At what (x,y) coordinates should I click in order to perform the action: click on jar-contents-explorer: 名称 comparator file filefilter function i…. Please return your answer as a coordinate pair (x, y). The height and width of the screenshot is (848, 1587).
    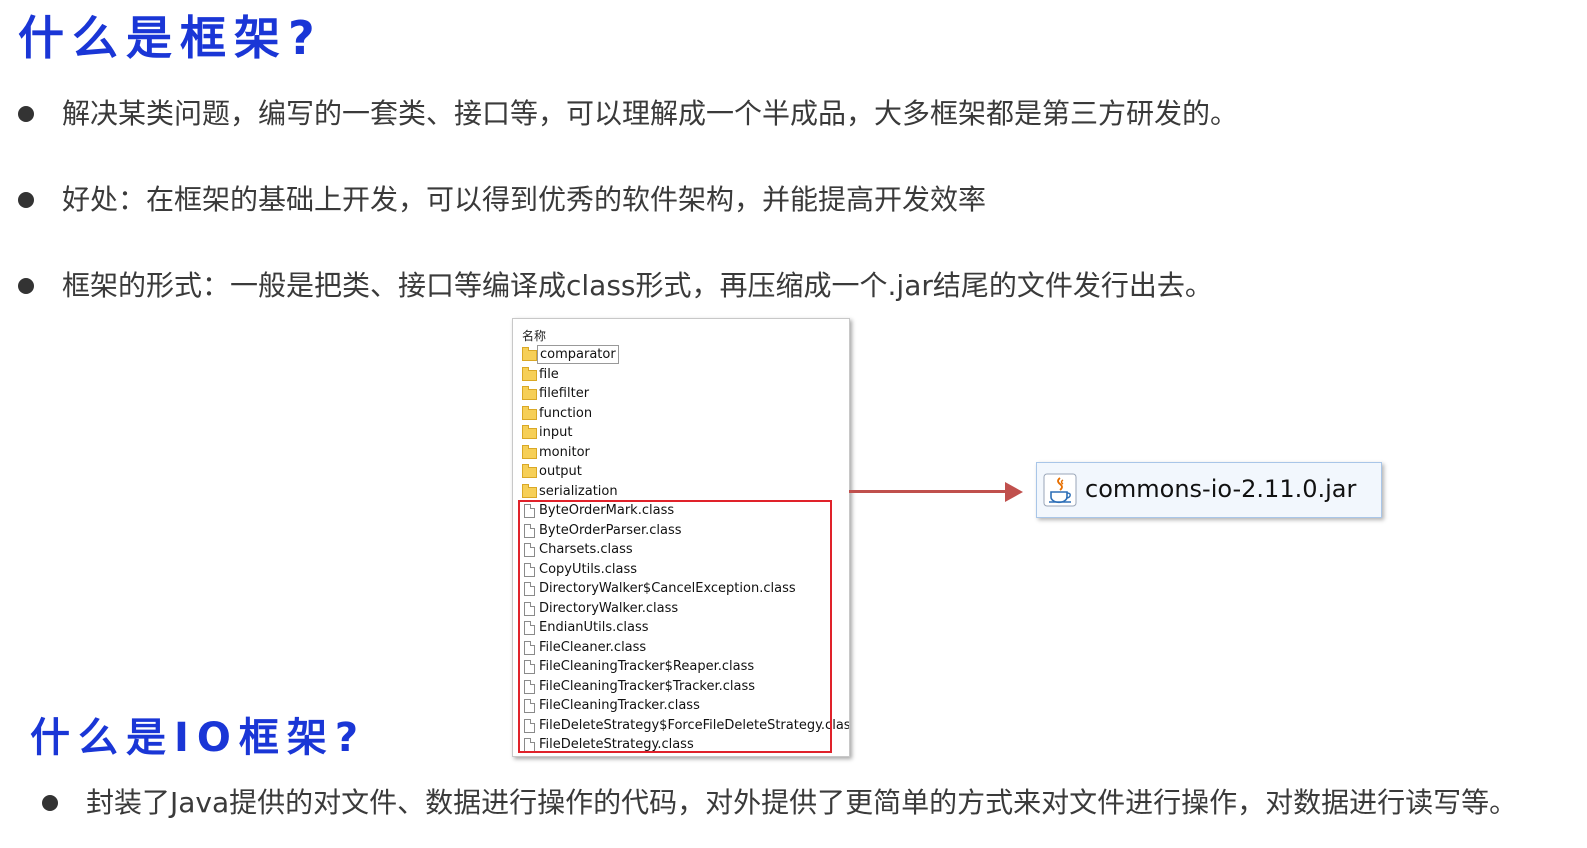
    Looking at the image, I should click on (681, 537).